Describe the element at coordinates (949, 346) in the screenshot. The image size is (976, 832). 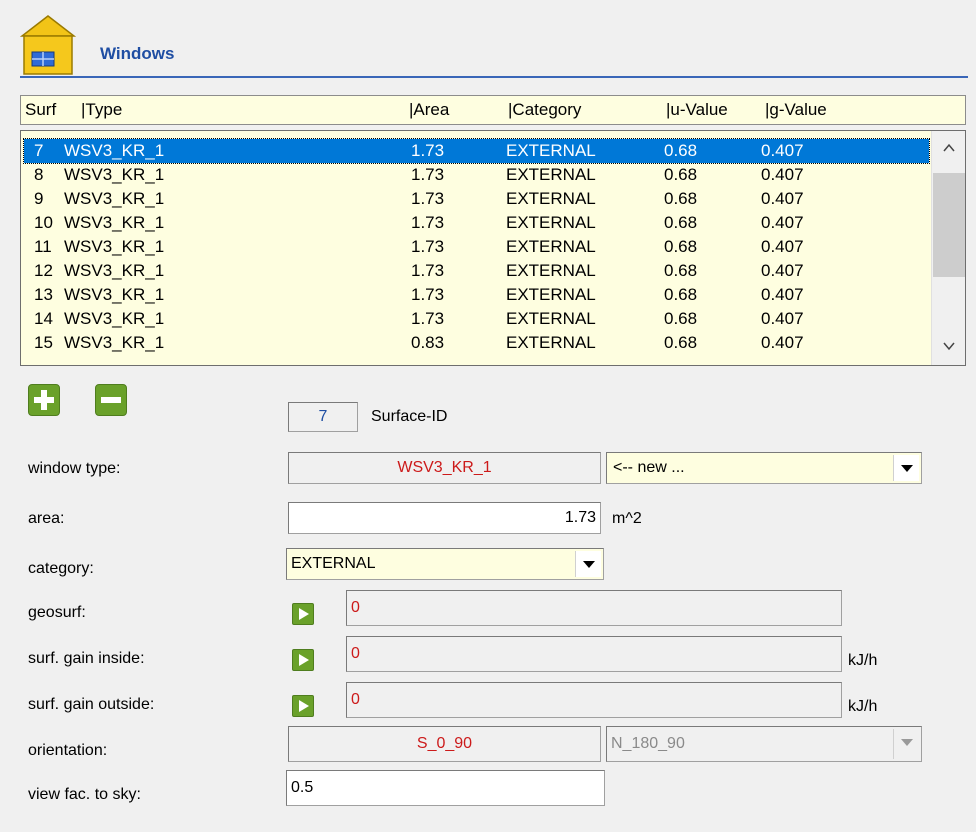
I see `scroll-down-icon` at that location.